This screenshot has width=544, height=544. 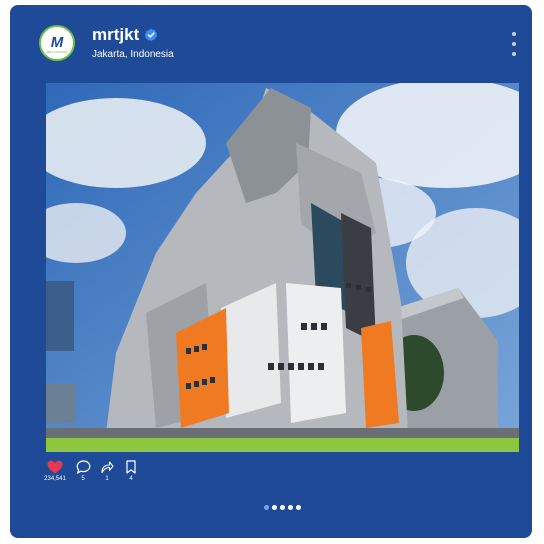 I want to click on comment-icon, so click(x=83, y=467).